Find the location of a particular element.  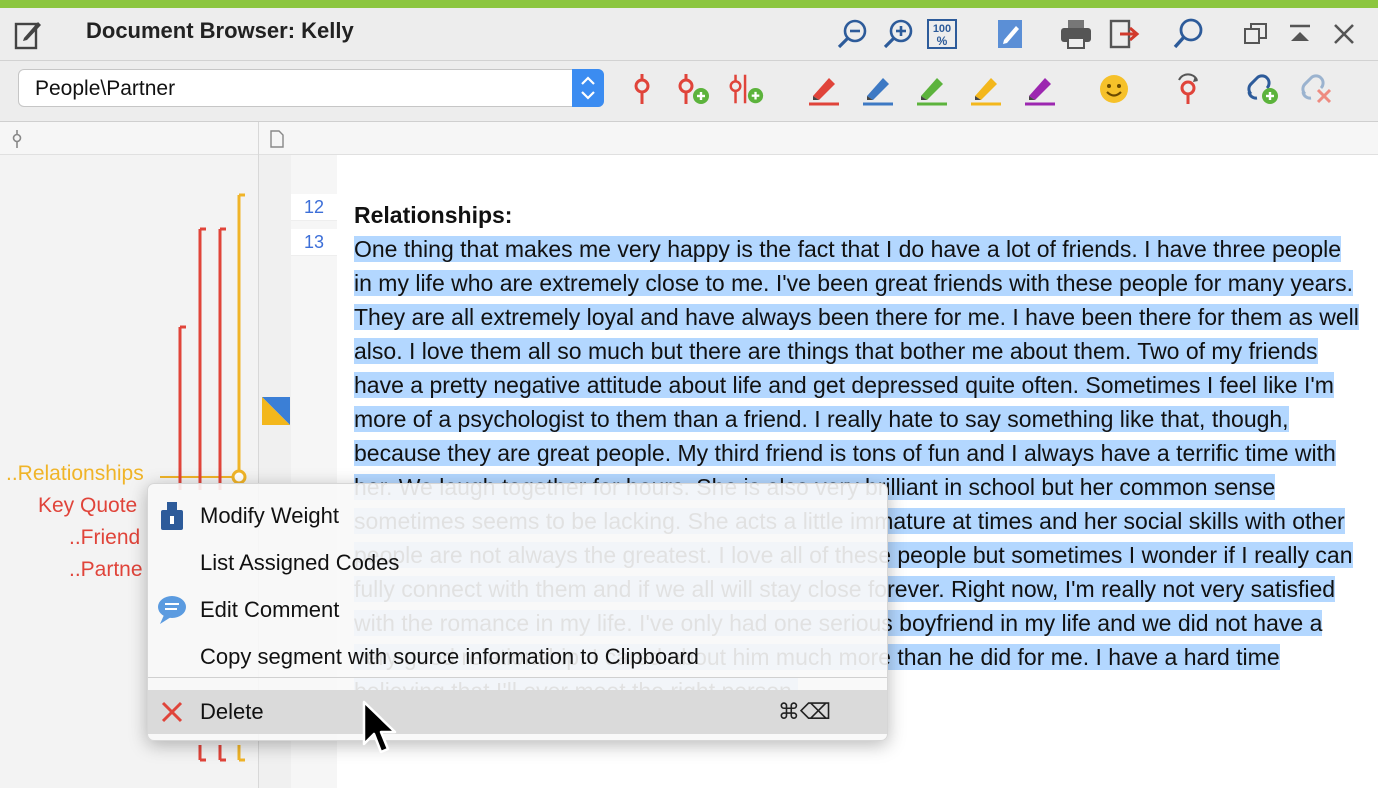

menu-item-list-assigned-codes: List Assigned Codes is located at coordinates (517, 563).